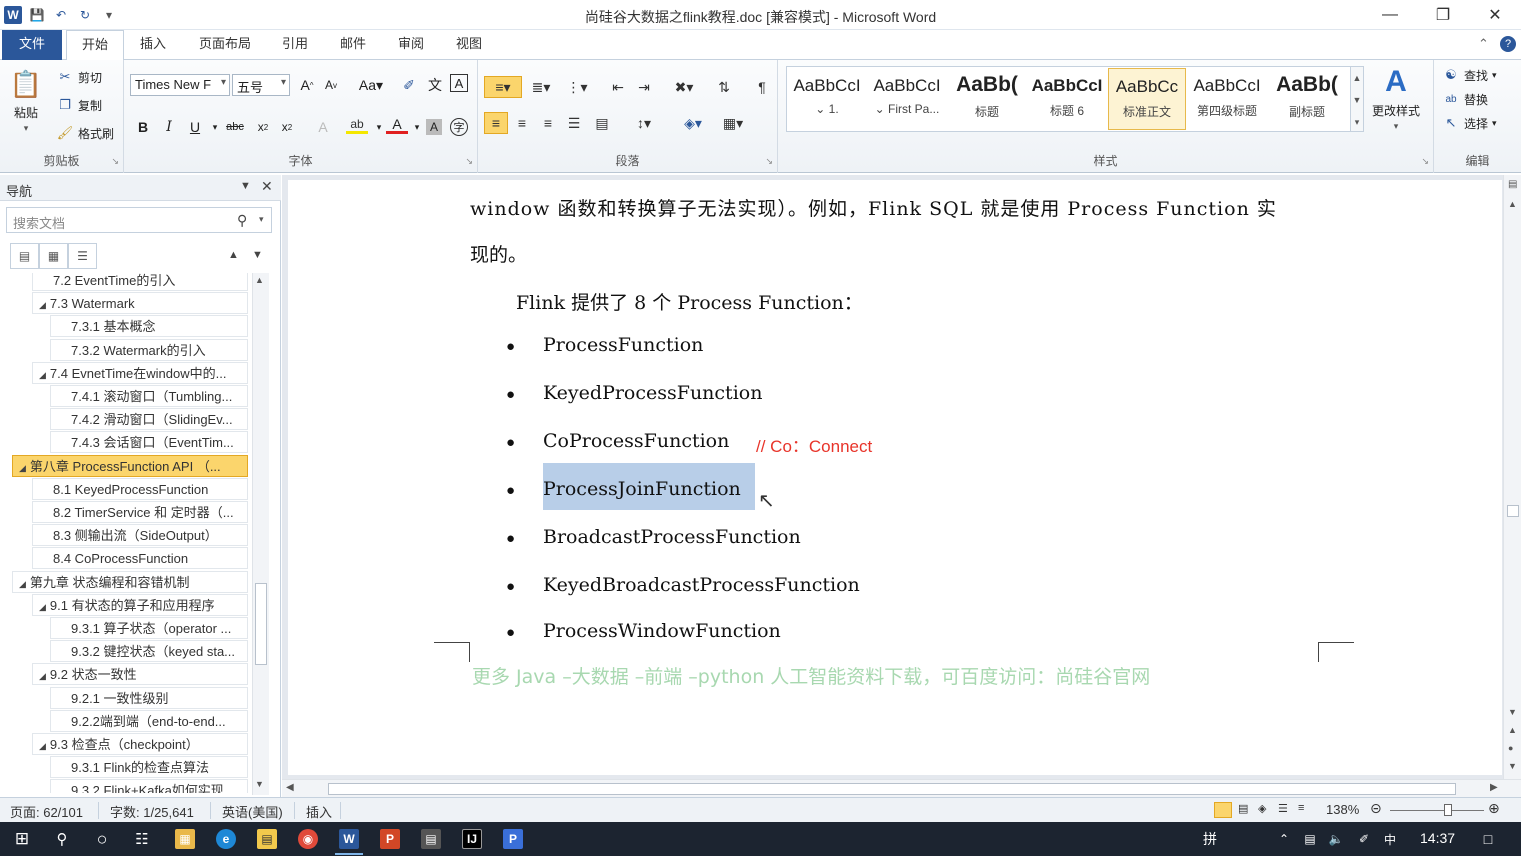 This screenshot has width=1521, height=856. Describe the element at coordinates (140, 535) in the screenshot. I see `nav-item: 8.3 侧输出流（SideOutput）` at that location.